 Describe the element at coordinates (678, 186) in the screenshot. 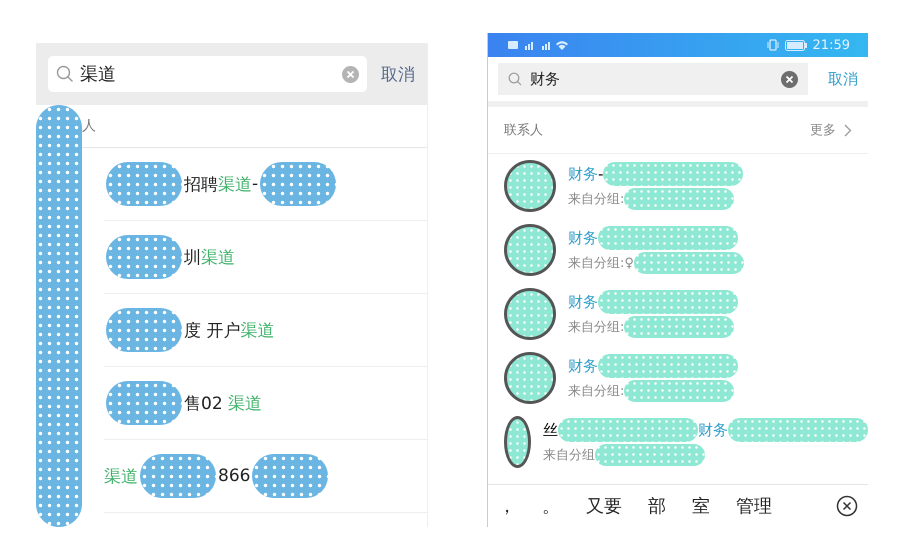

I see `contact-row: 财务- 来自分组:` at that location.